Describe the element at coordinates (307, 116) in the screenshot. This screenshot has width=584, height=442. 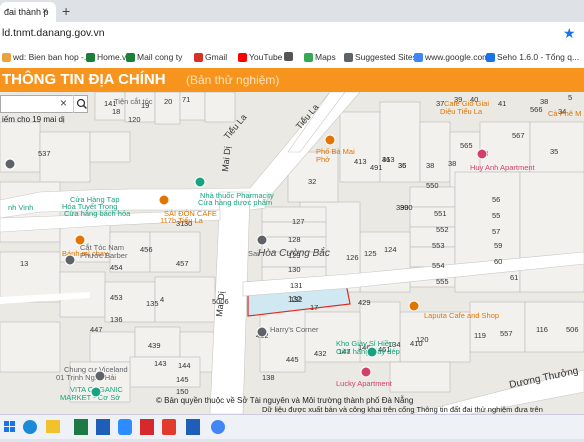
I see `street-label: Tiểu La` at that location.